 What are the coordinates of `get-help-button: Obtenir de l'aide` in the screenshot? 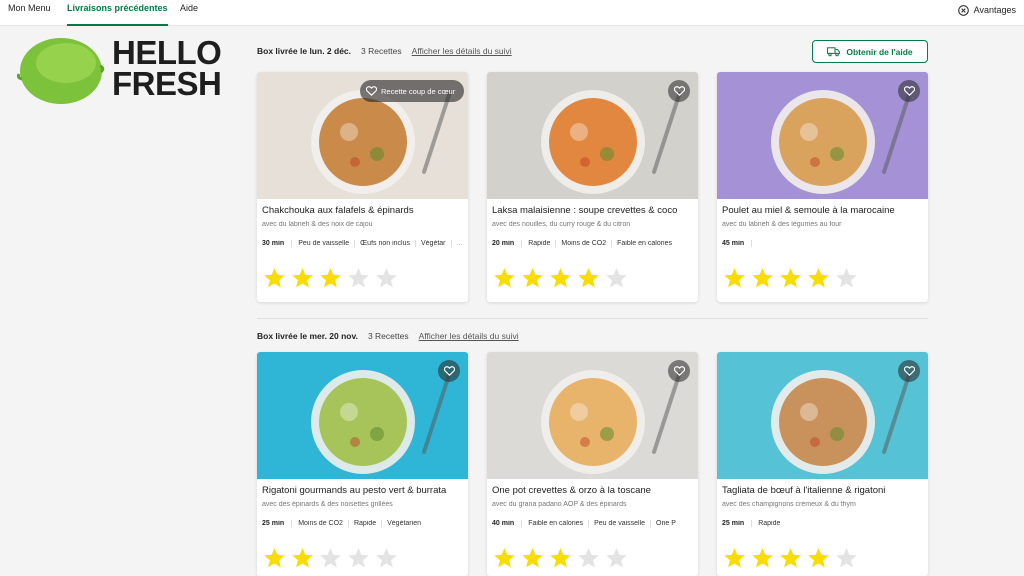 It's located at (870, 51).